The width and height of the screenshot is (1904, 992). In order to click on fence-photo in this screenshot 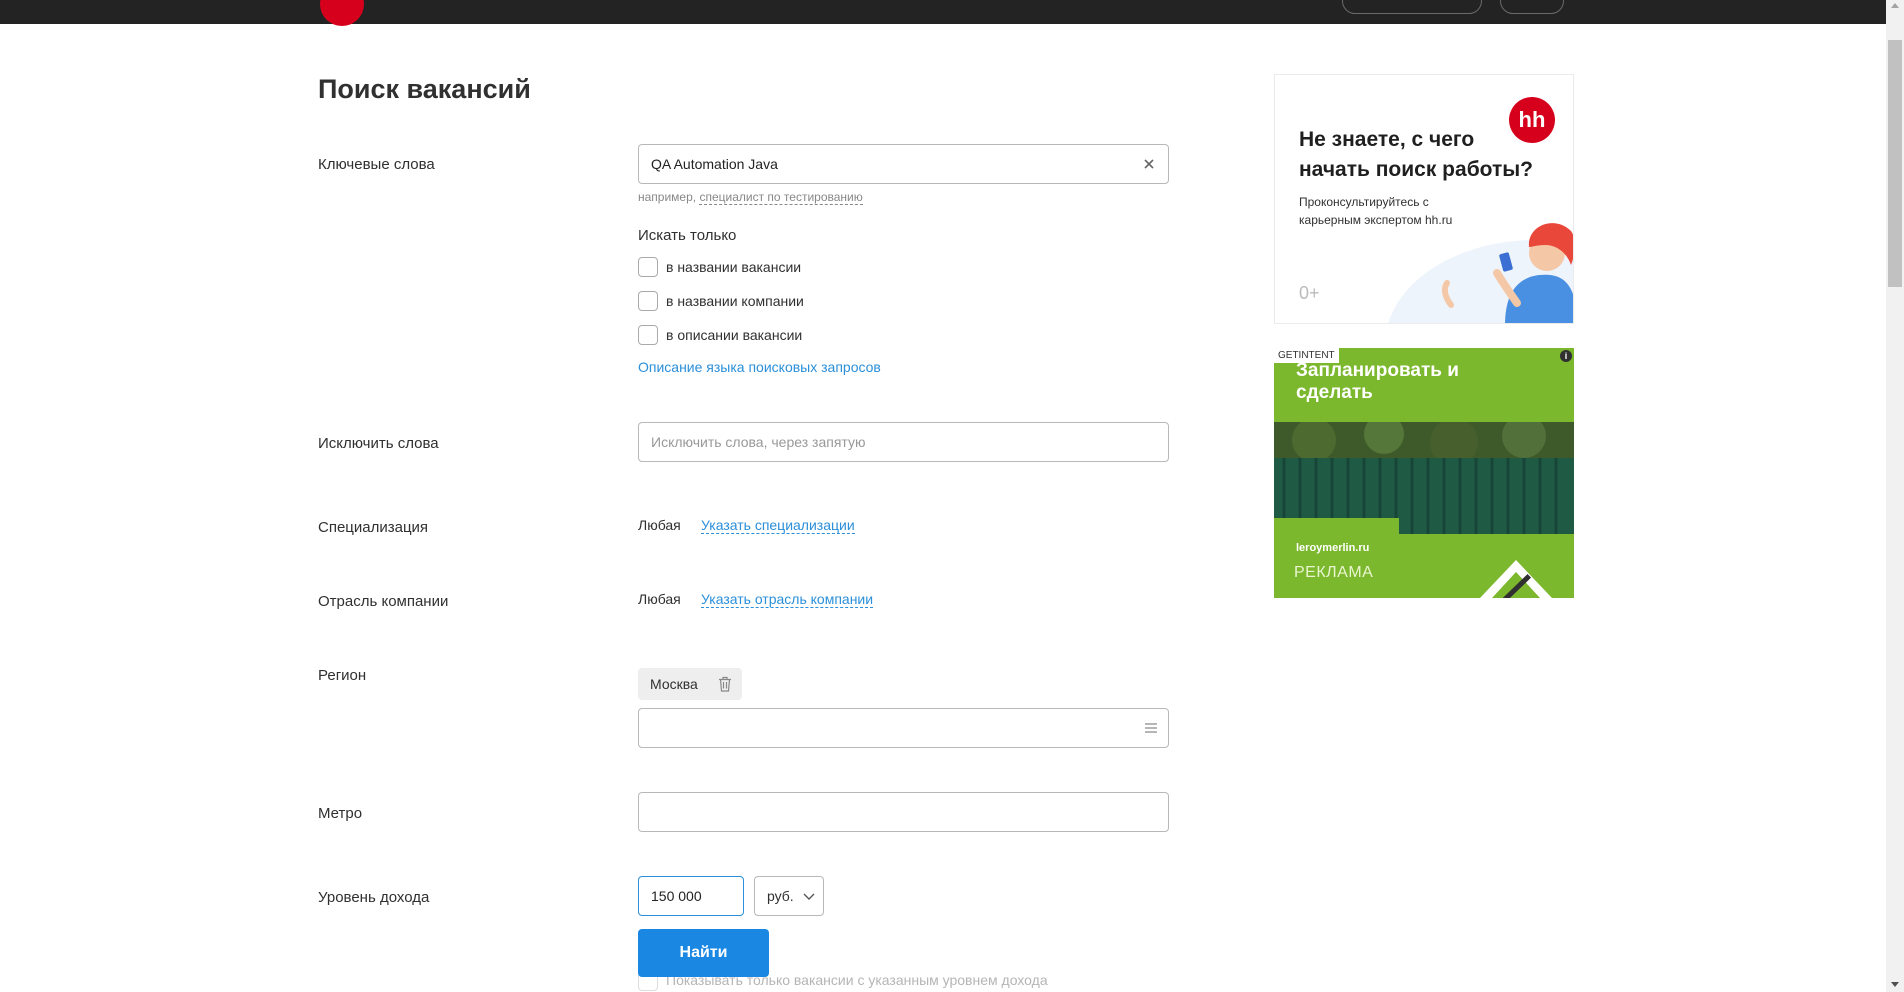, I will do `click(1424, 485)`.